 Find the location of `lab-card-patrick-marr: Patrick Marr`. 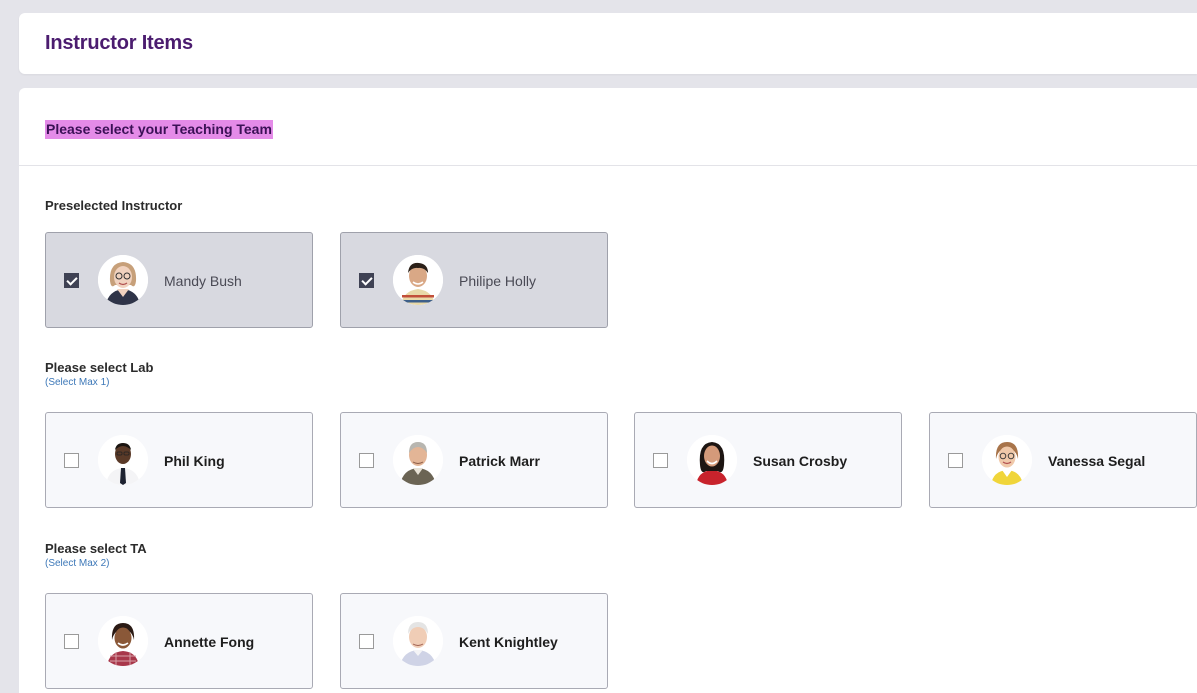

lab-card-patrick-marr: Patrick Marr is located at coordinates (474, 460).